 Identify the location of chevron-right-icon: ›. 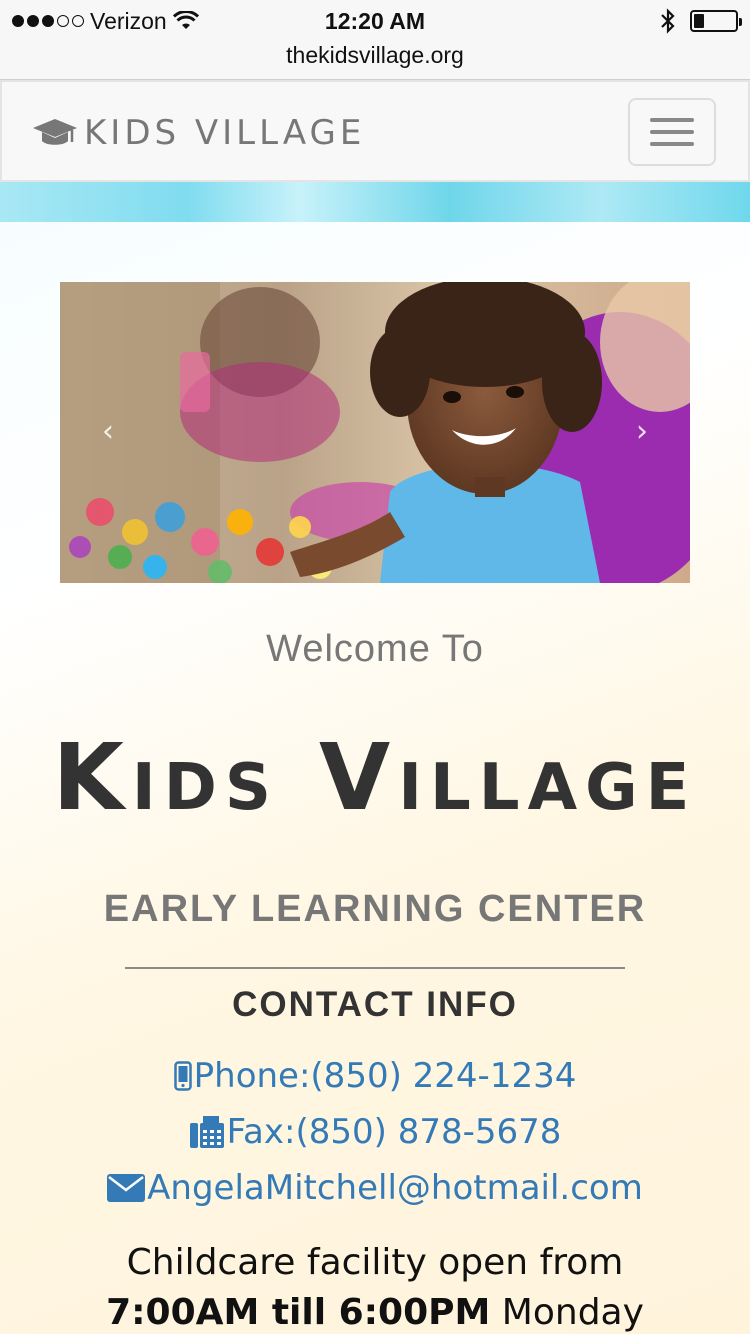
(642, 431).